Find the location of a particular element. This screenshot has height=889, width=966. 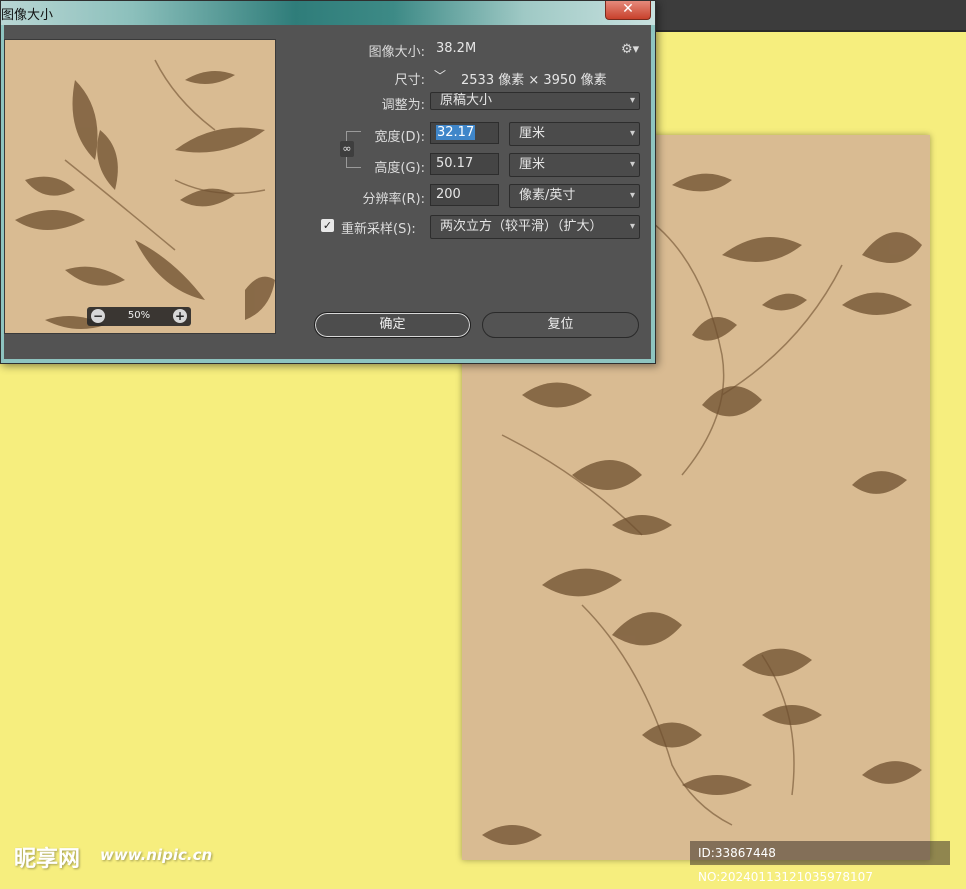

zoom-in-button: + is located at coordinates (180, 316).